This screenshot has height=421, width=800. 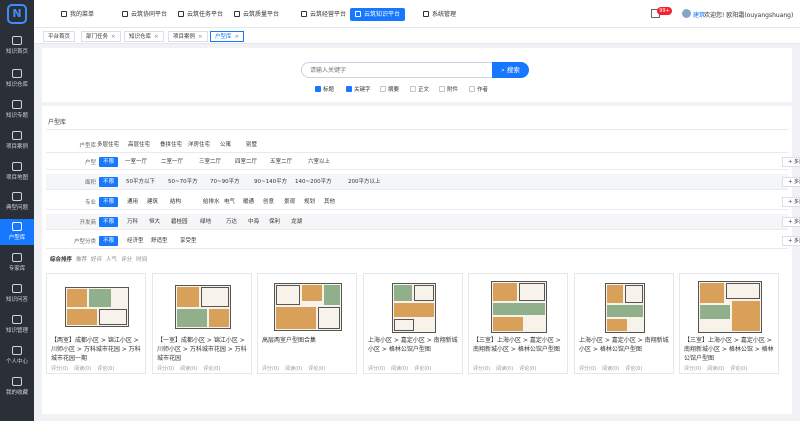 I want to click on search-option-checkbox: 摘要, so click(x=389, y=89).